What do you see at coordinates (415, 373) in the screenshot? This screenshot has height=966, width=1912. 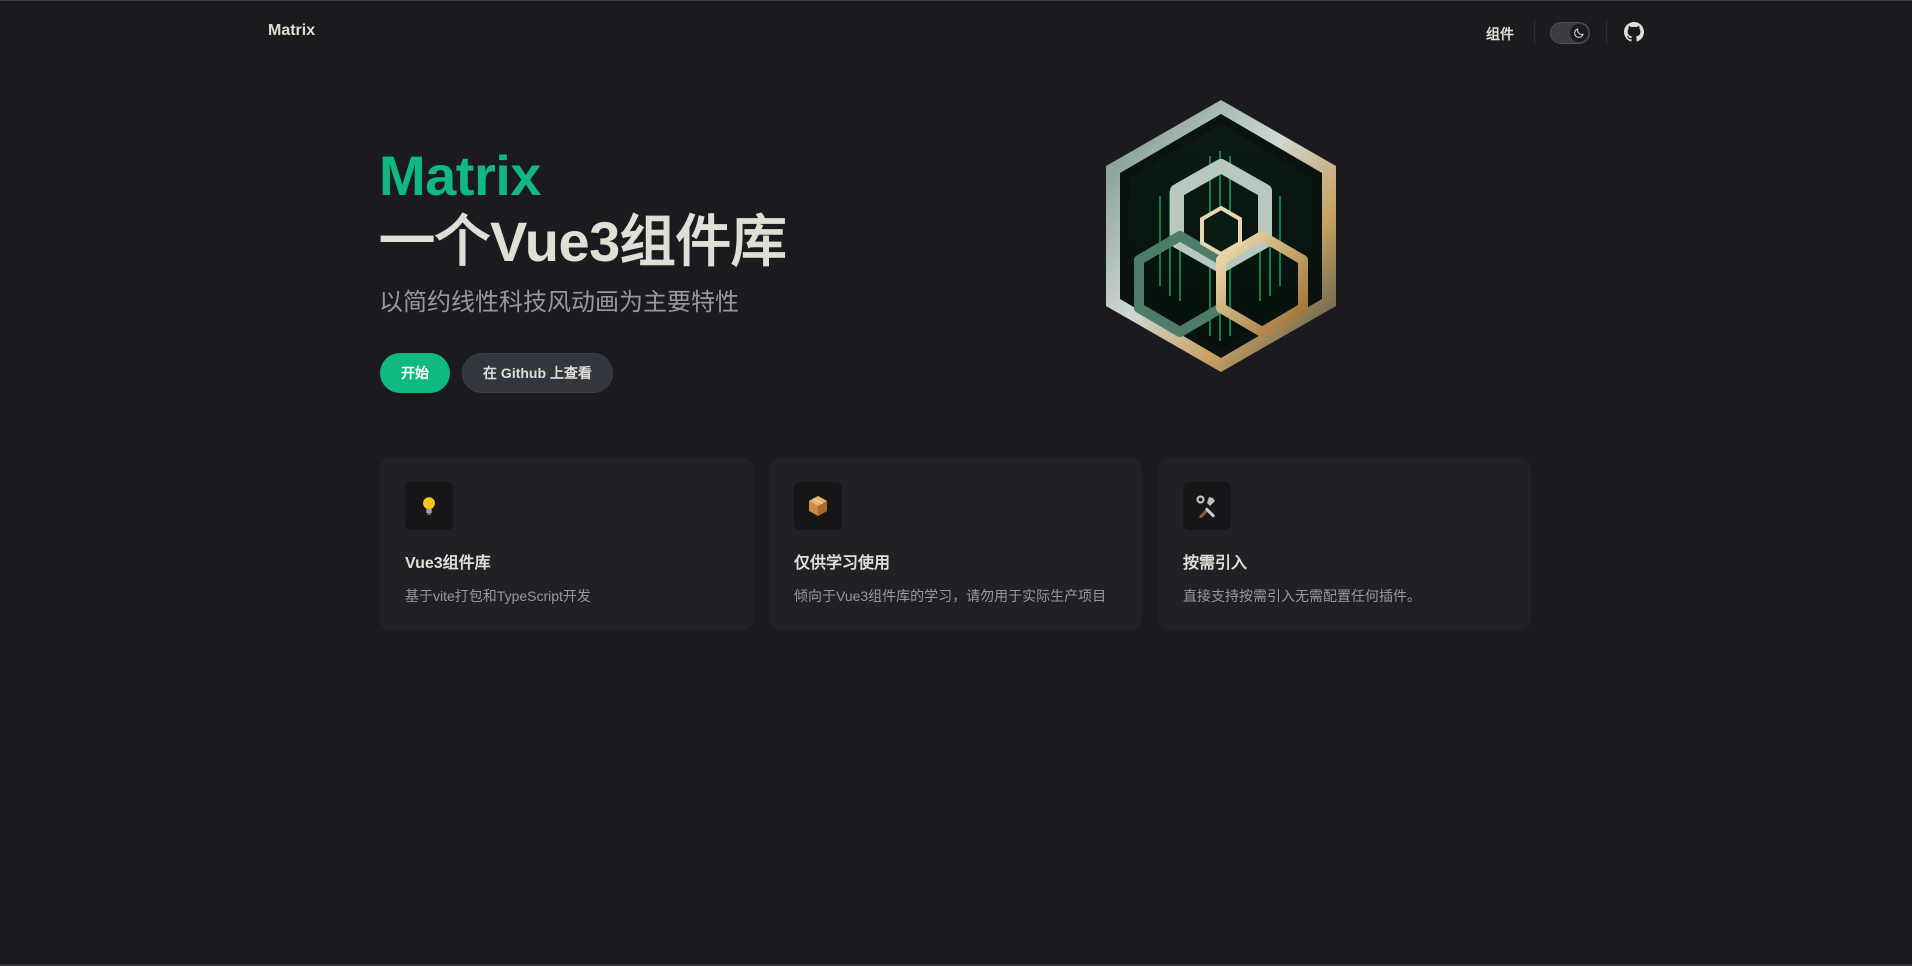 I see `get-started-button: 开始` at bounding box center [415, 373].